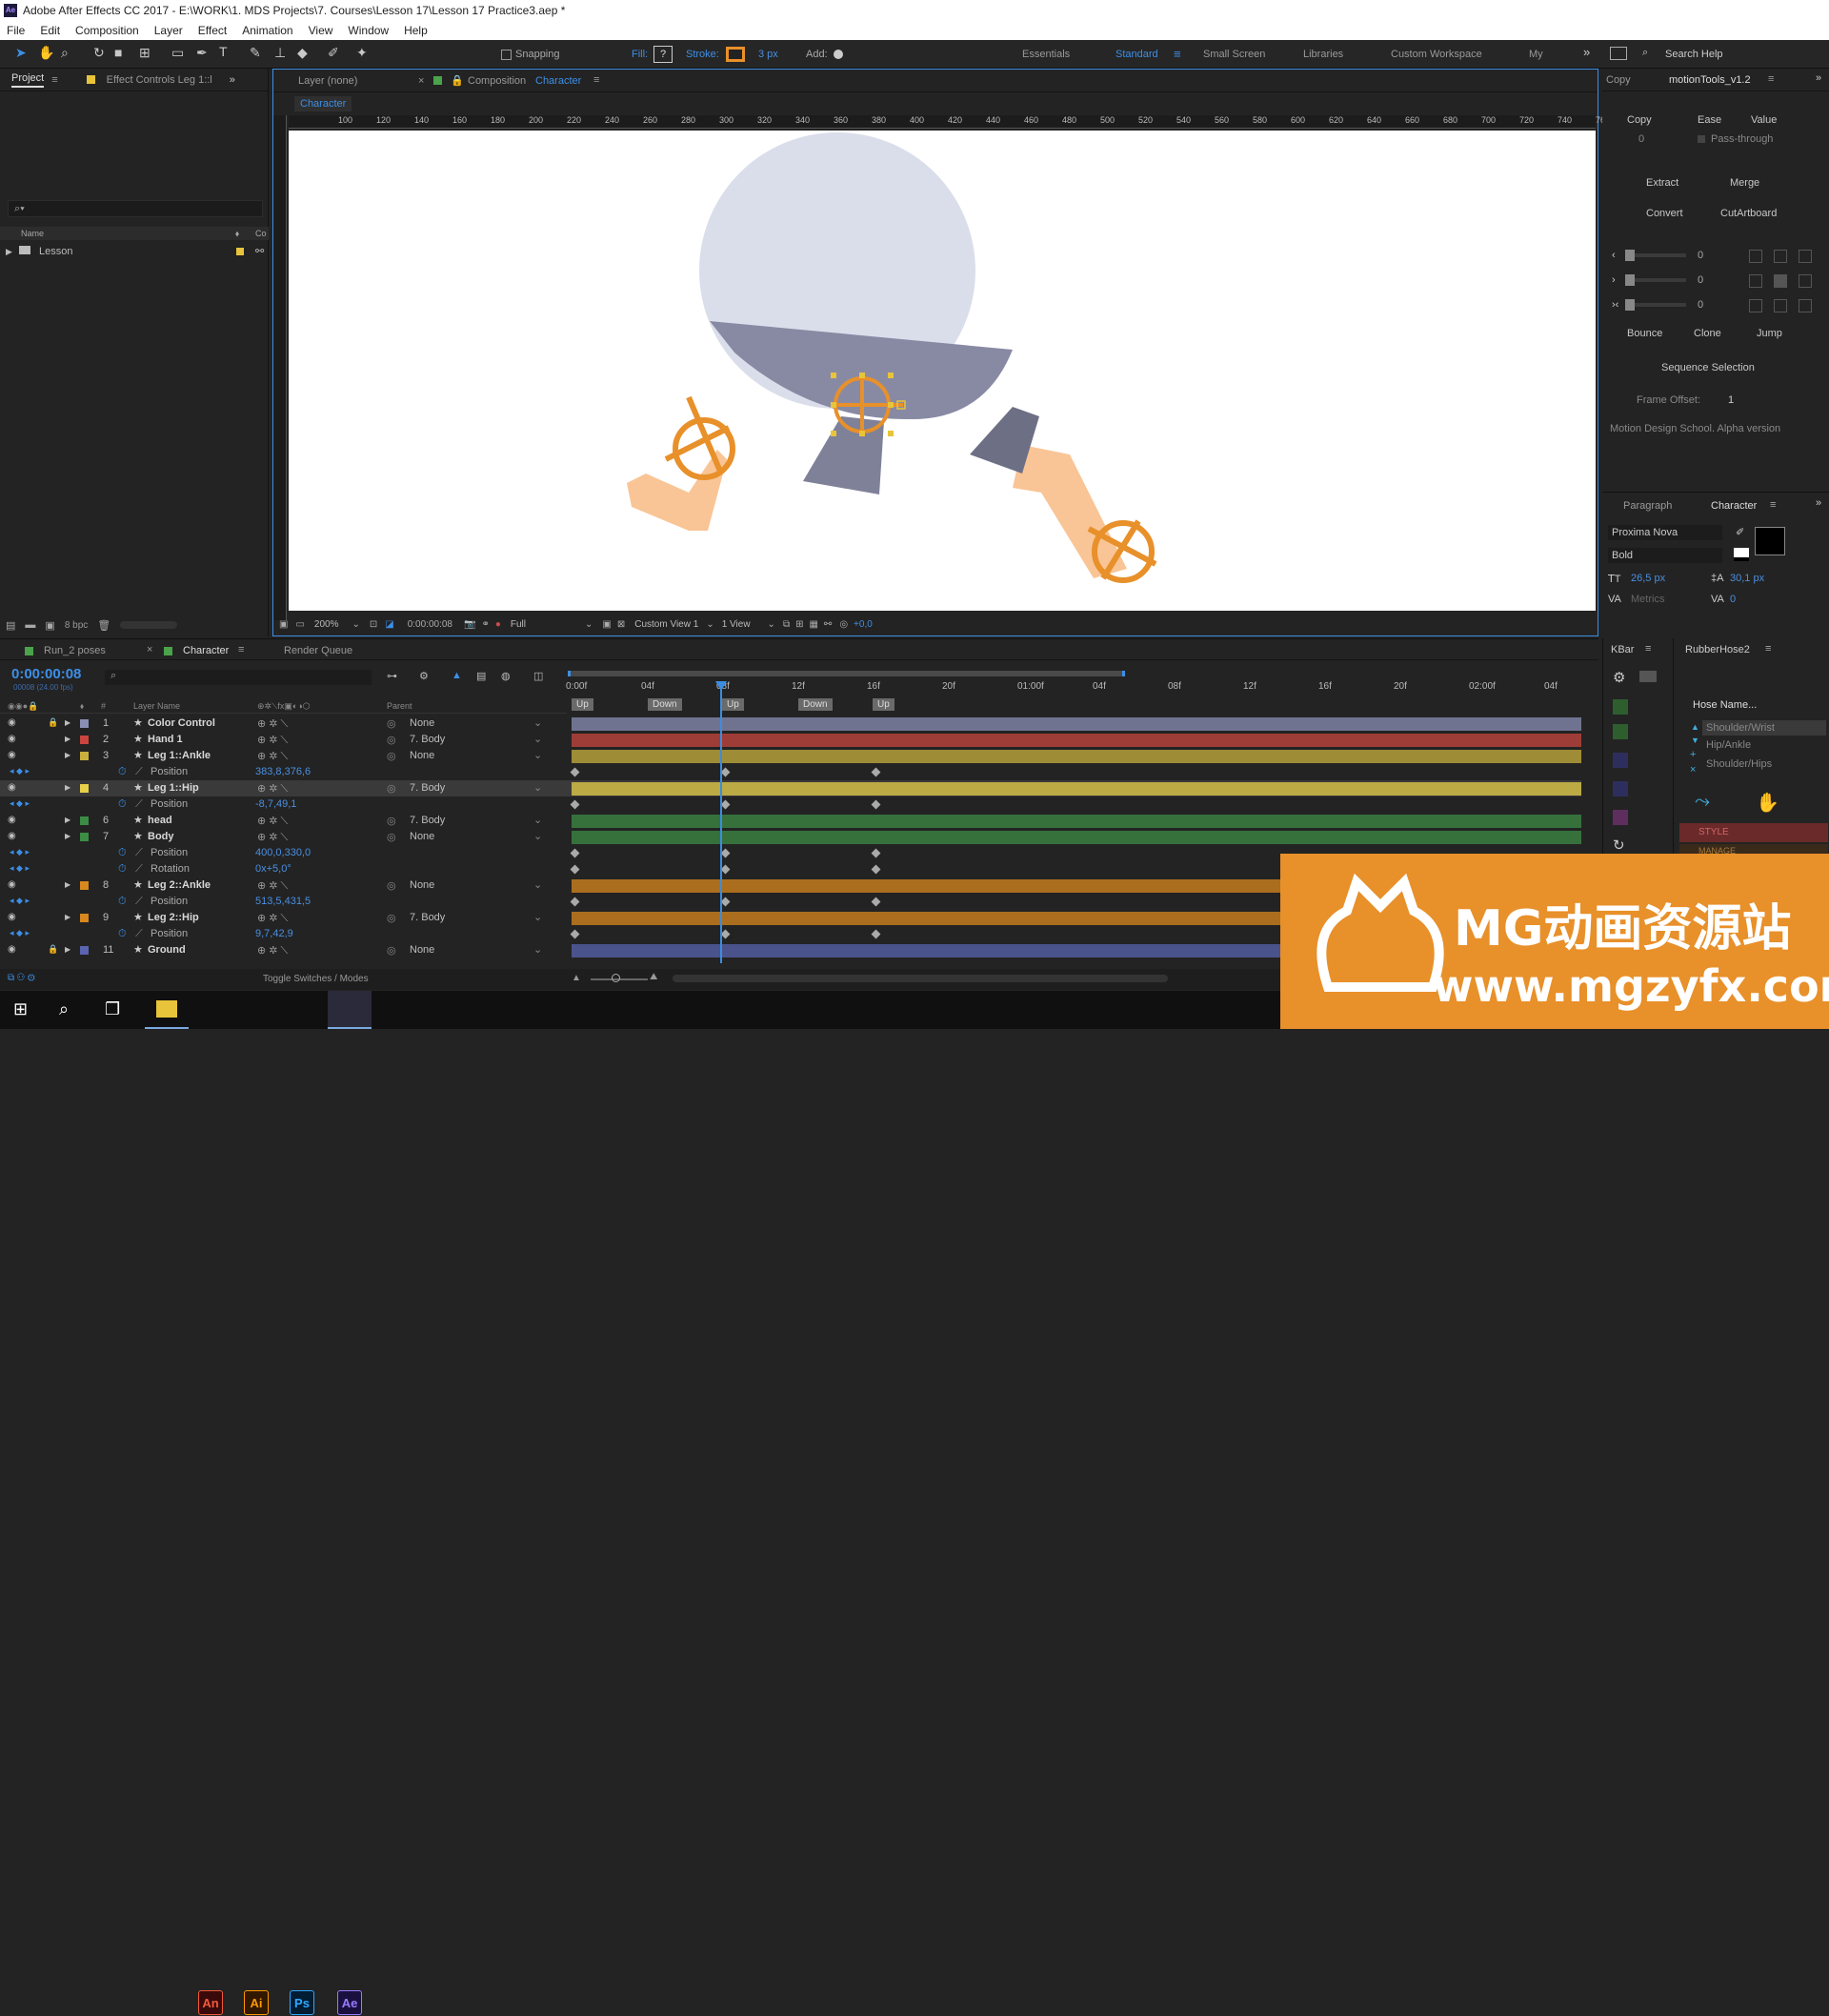 Image resolution: width=1829 pixels, height=2016 pixels. I want to click on timeline-tab-render-queue: Render Queue, so click(318, 650).